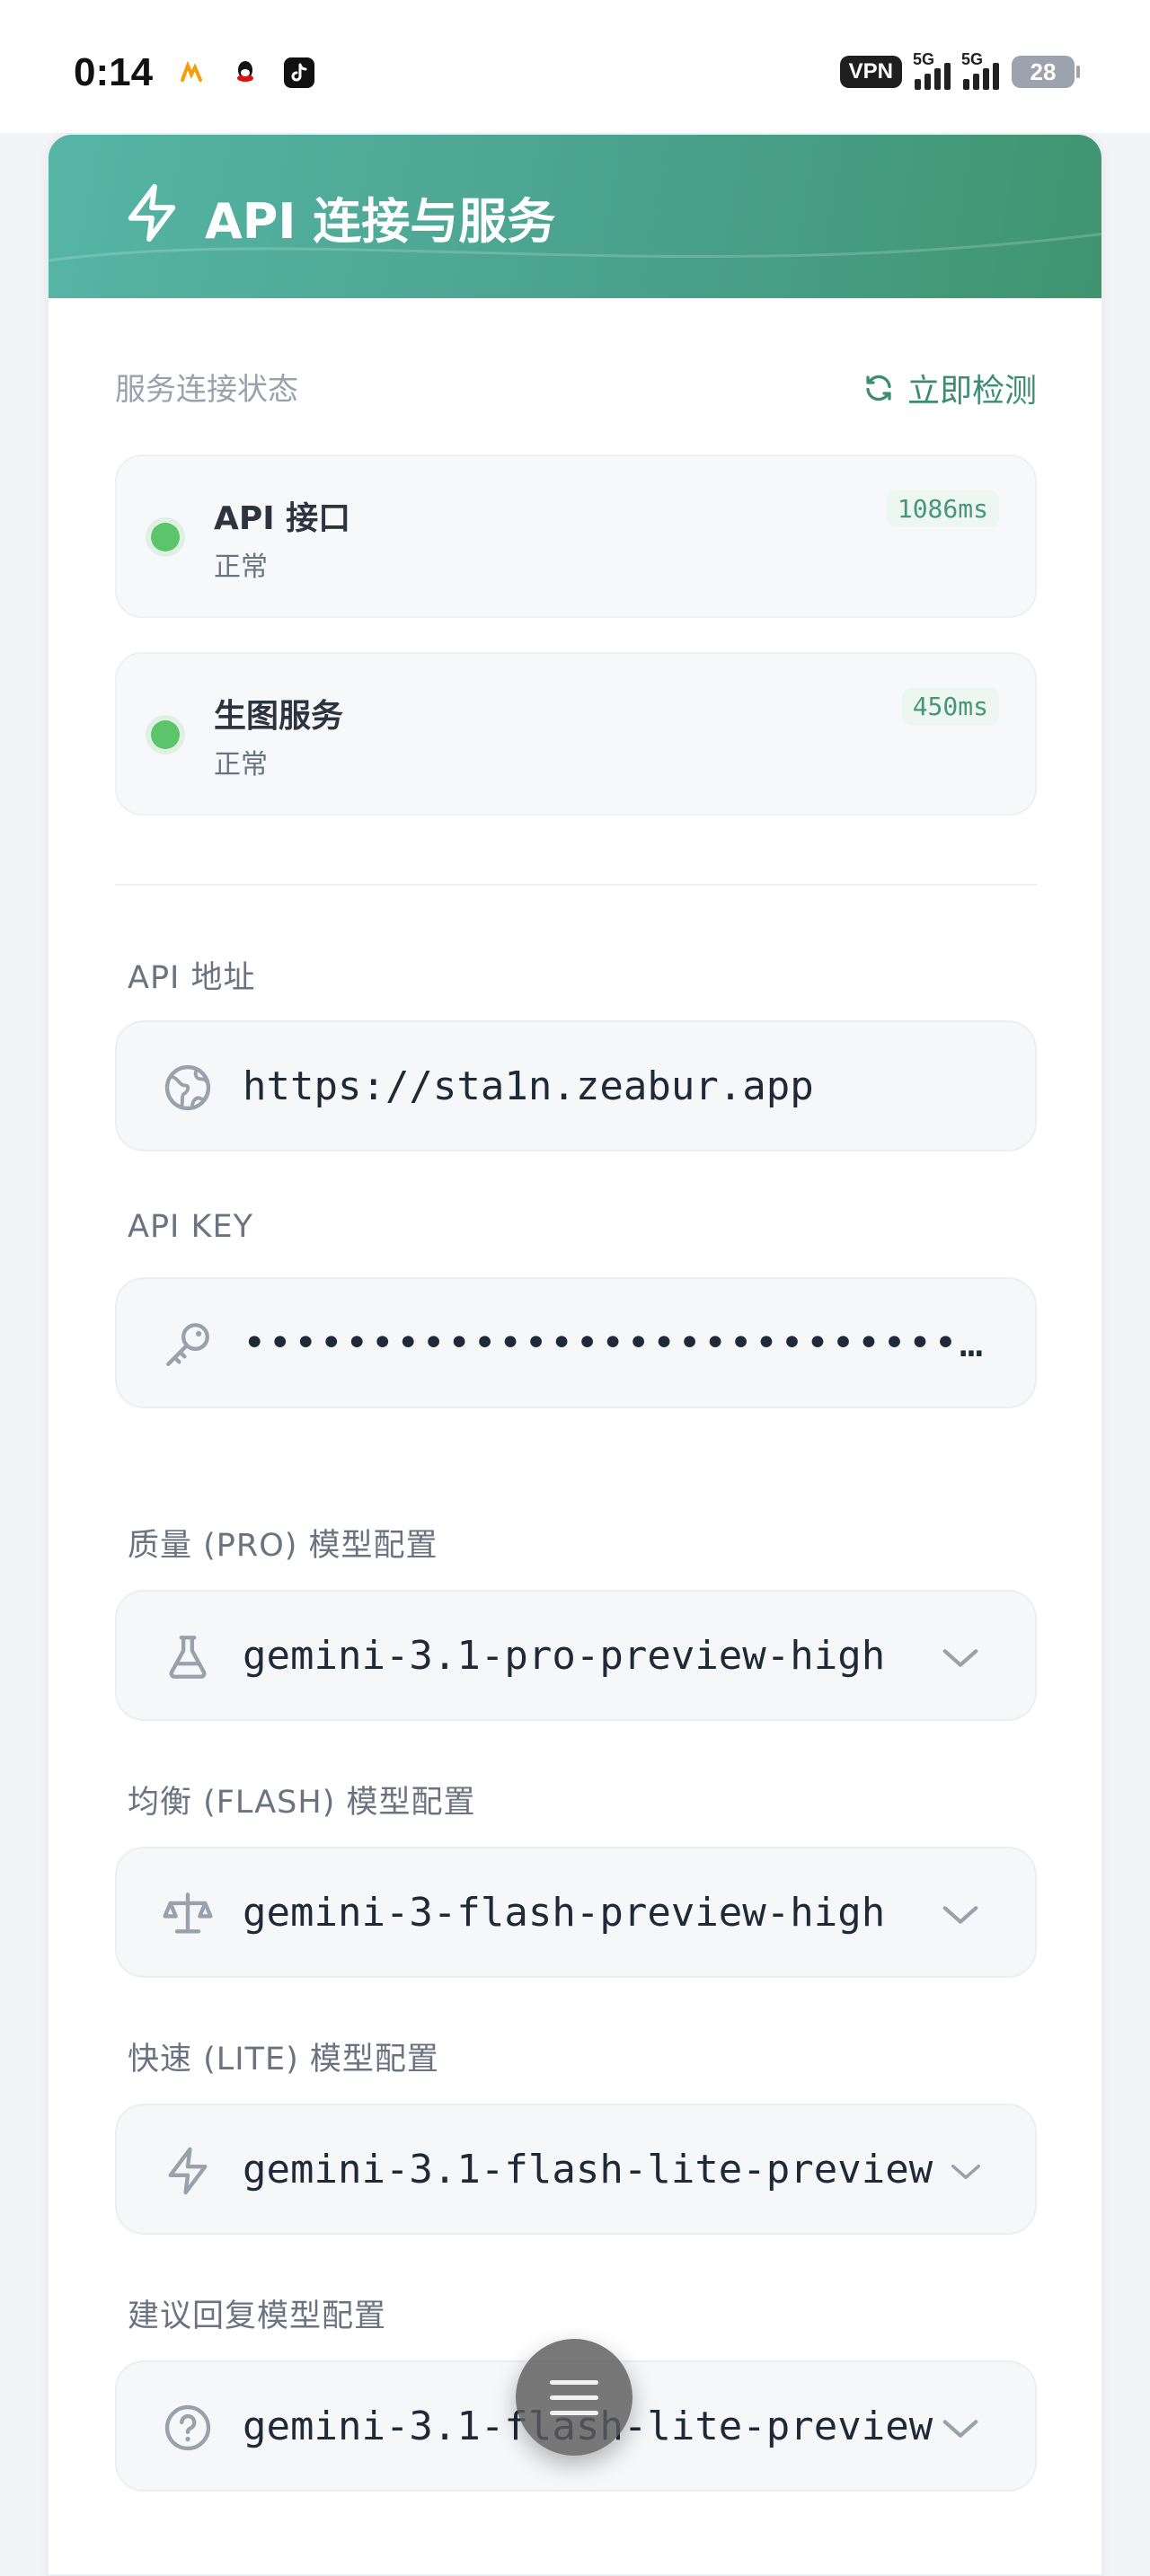 The image size is (1150, 2576). I want to click on lite-model-select: gemini-3.1-flash-lite-preview, so click(576, 2169).